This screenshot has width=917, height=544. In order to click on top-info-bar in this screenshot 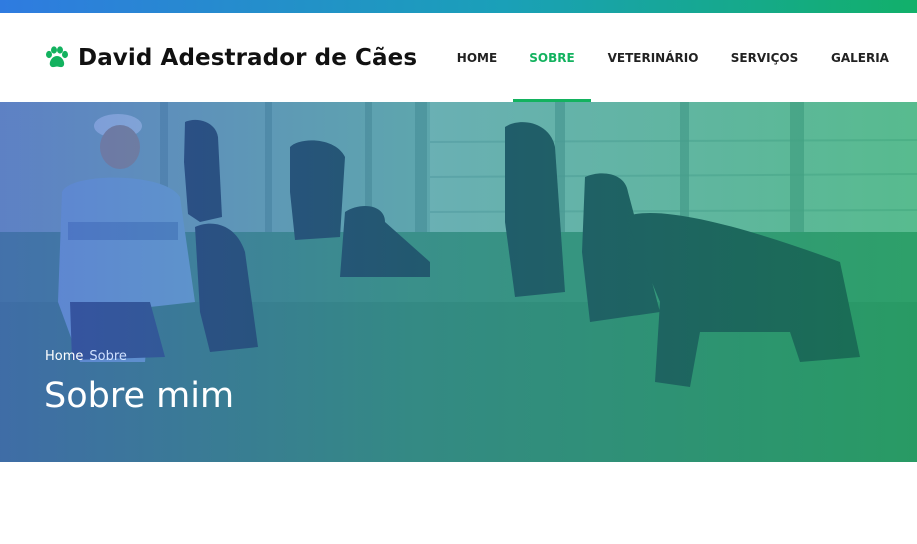, I will do `click(458, 6)`.